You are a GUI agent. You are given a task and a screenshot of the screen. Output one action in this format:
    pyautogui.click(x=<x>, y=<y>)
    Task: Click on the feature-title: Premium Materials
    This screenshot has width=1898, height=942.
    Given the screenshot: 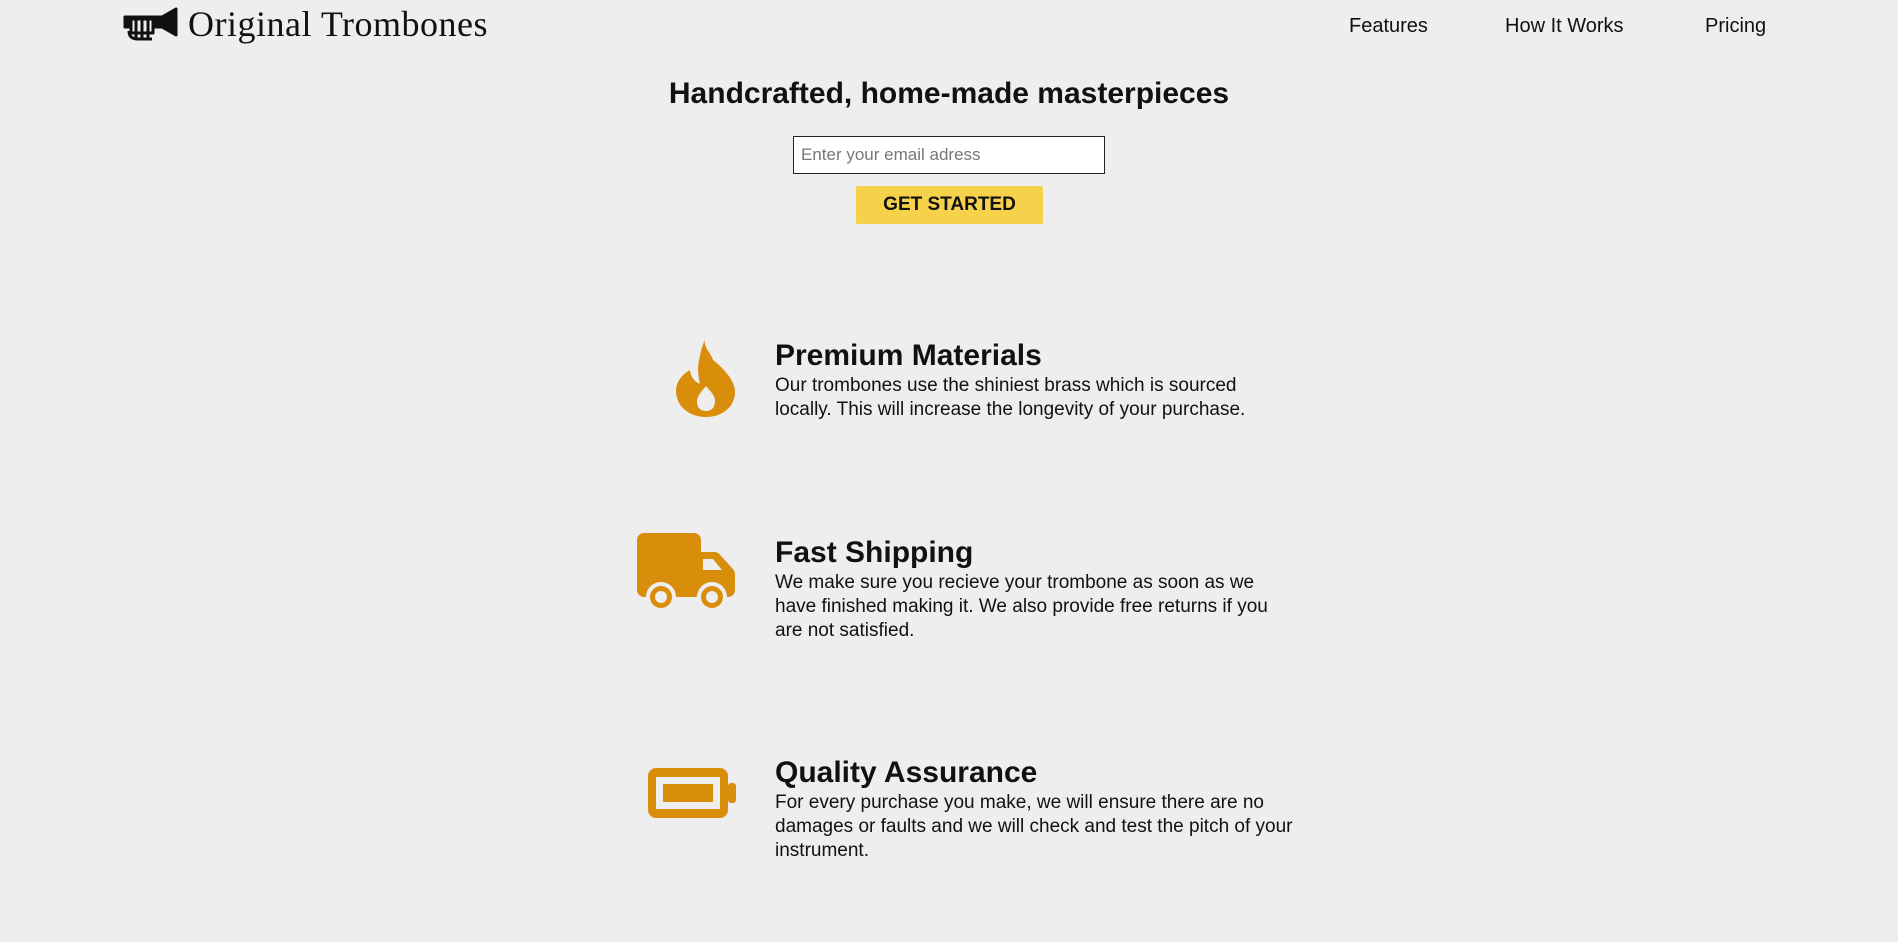 What is the action you would take?
    pyautogui.click(x=908, y=355)
    